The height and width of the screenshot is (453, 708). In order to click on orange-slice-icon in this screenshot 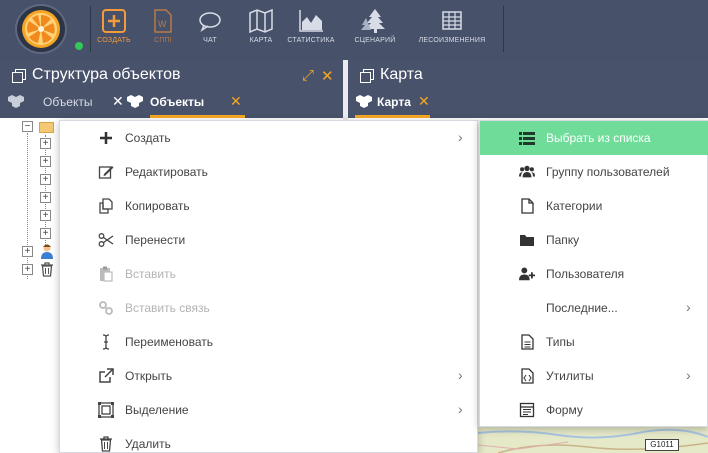, I will do `click(41, 29)`.